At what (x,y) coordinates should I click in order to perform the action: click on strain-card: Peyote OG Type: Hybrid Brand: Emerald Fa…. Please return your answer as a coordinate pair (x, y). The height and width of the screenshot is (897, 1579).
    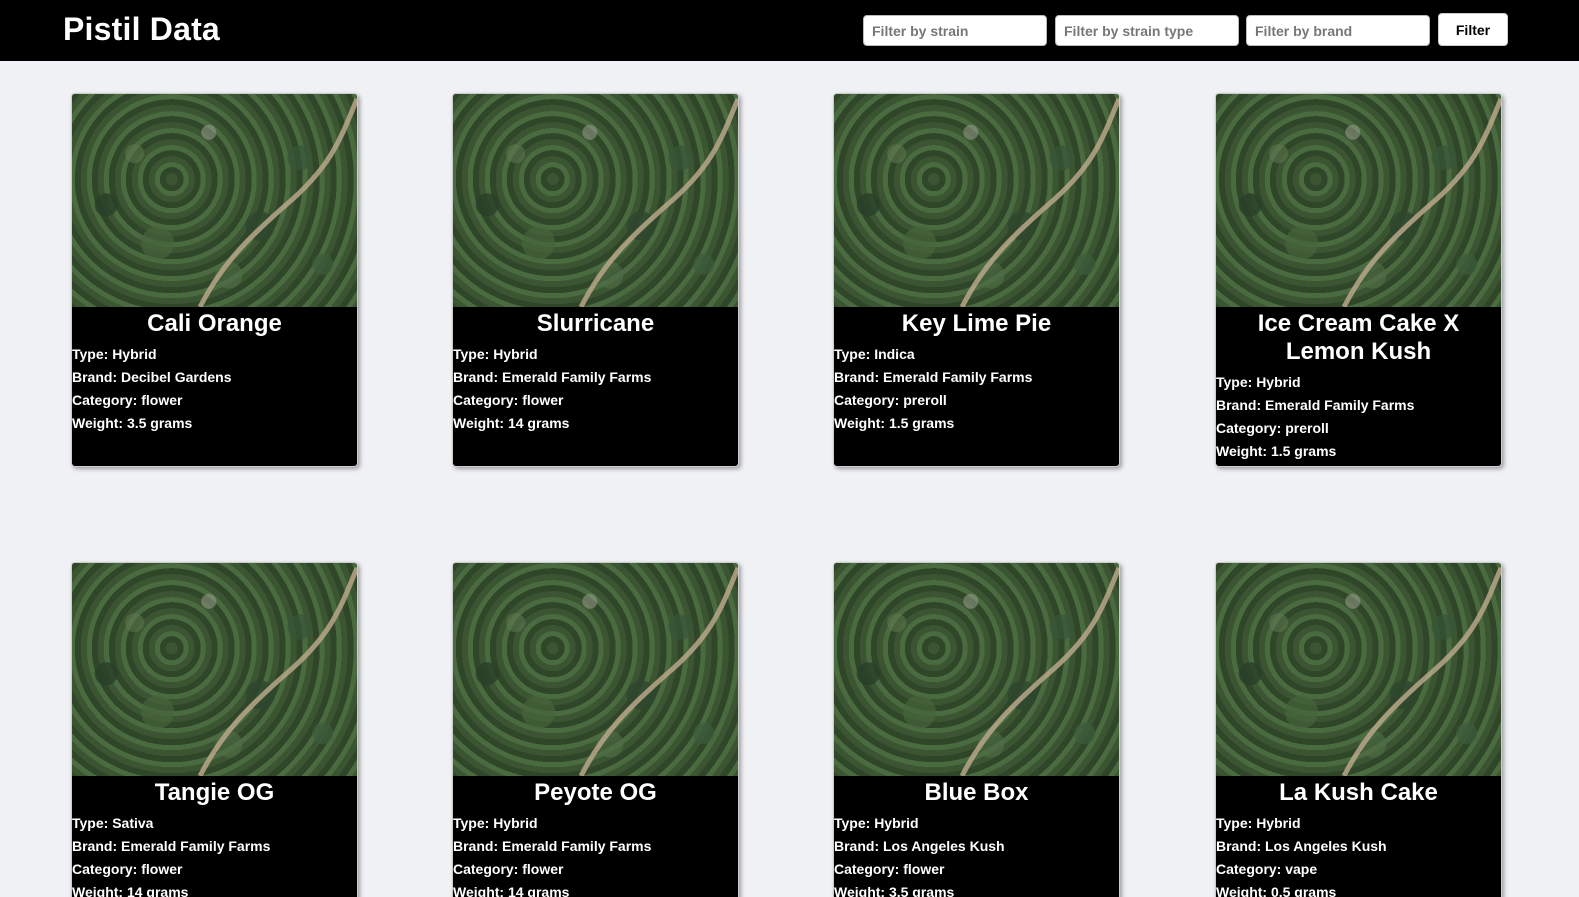
    Looking at the image, I should click on (595, 729).